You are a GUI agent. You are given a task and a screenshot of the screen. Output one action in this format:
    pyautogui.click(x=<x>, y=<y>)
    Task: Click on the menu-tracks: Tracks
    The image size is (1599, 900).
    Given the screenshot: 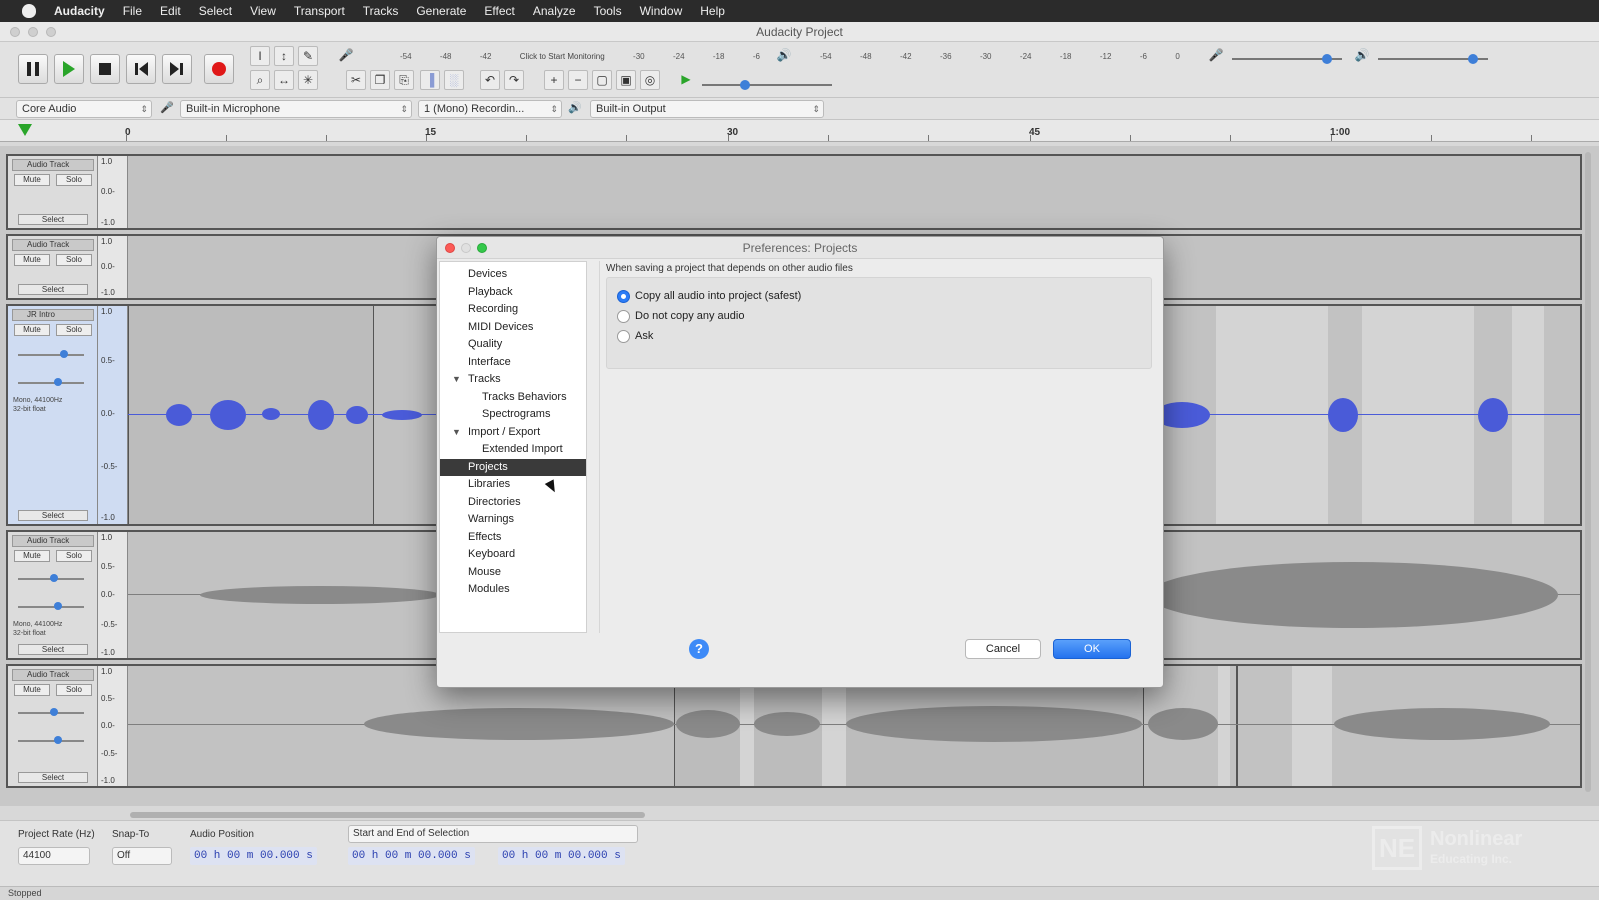 What is the action you would take?
    pyautogui.click(x=381, y=11)
    